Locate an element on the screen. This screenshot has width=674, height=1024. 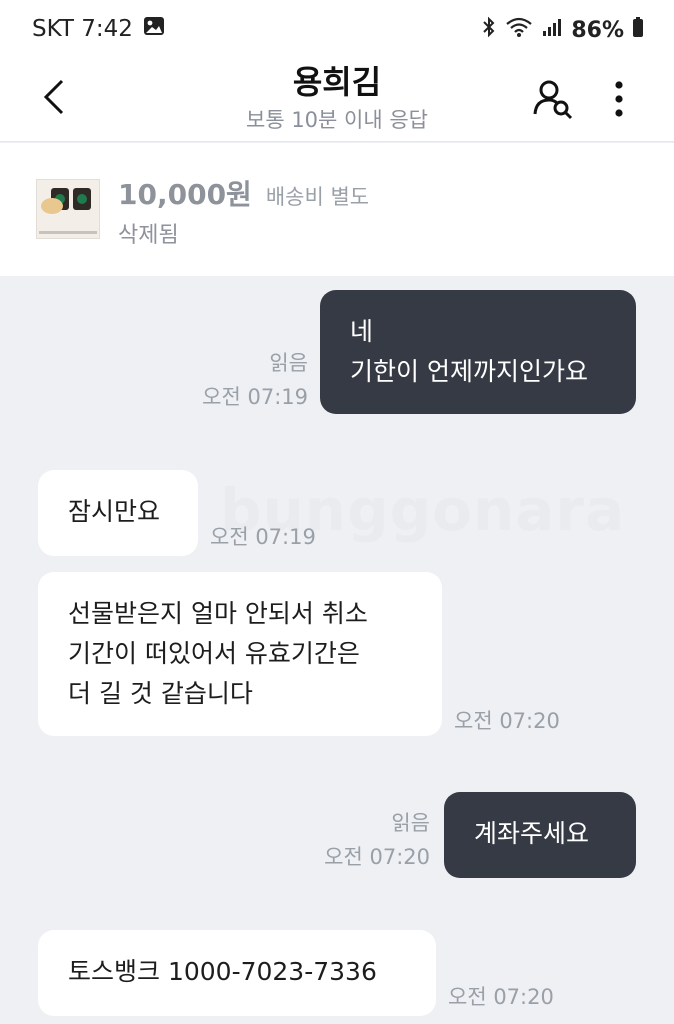
battery-percent: 86% is located at coordinates (597, 30).